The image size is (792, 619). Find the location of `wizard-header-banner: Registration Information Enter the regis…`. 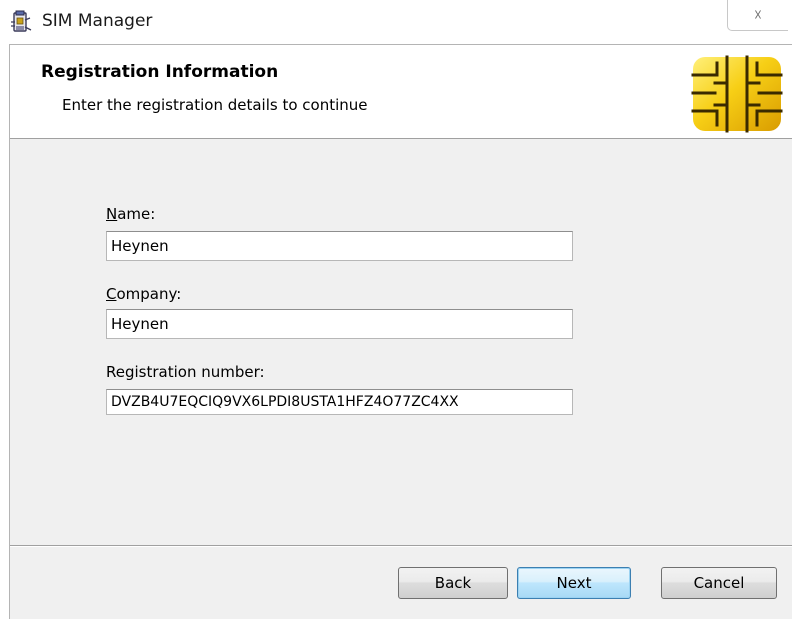

wizard-header-banner: Registration Information Enter the regis… is located at coordinates (401, 92).